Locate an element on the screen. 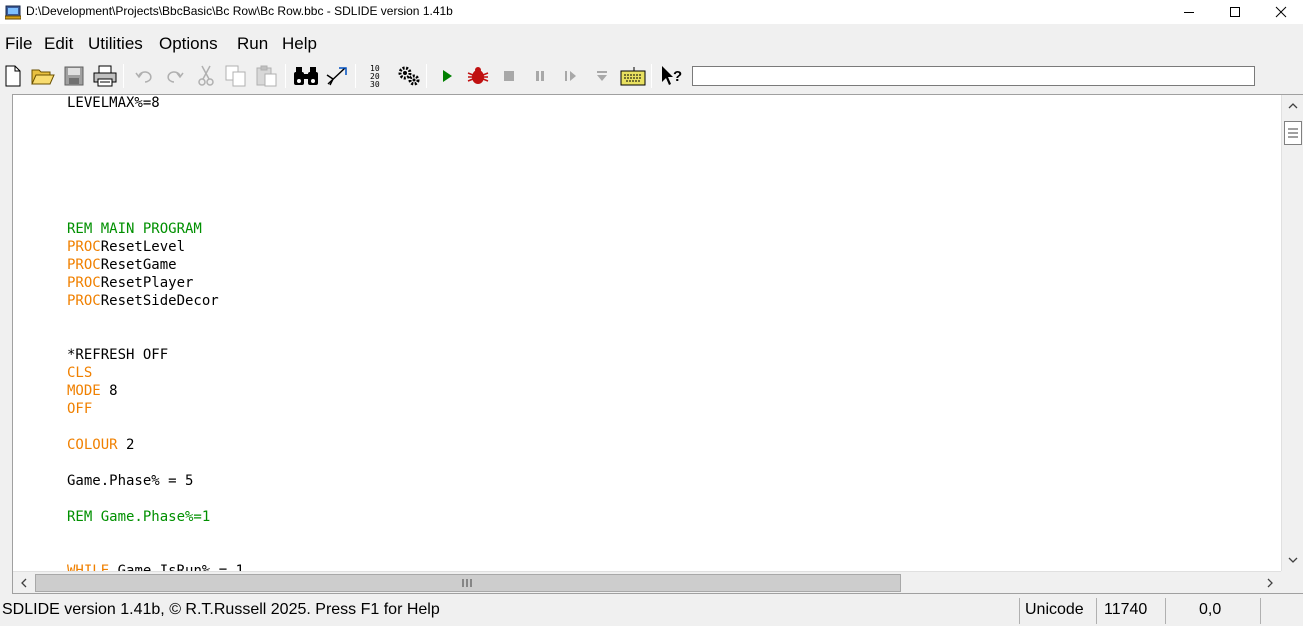 Image resolution: width=1303 pixels, height=626 pixels. menu-help: Help is located at coordinates (299, 44).